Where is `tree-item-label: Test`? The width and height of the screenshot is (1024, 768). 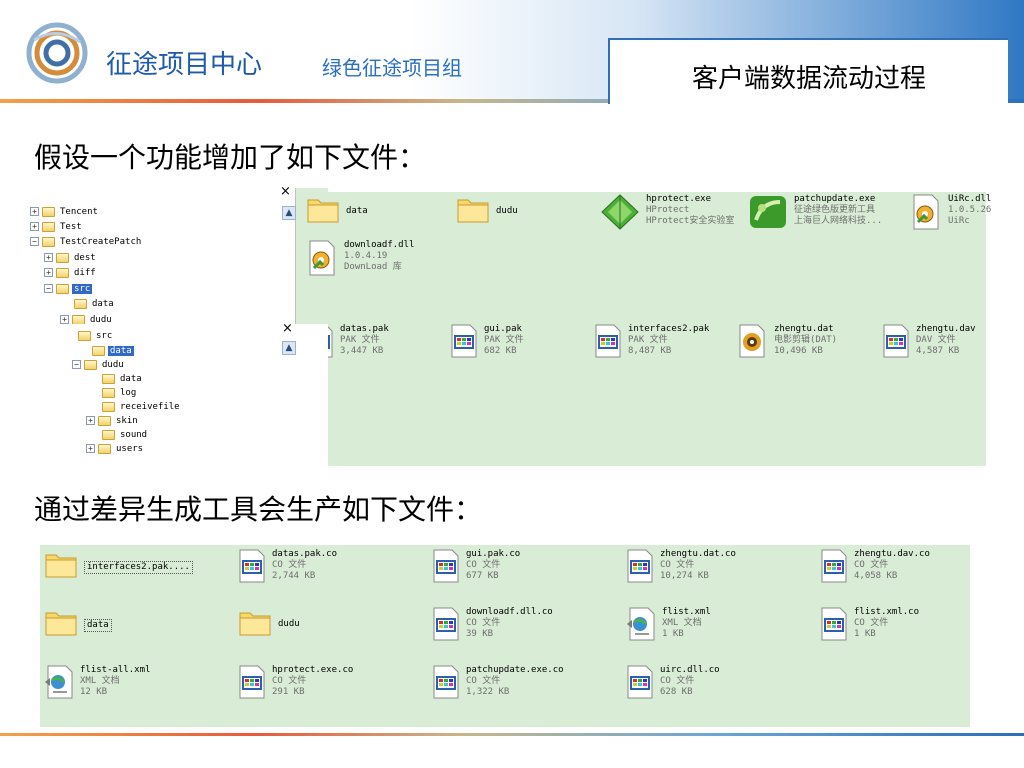 tree-item-label: Test is located at coordinates (71, 226).